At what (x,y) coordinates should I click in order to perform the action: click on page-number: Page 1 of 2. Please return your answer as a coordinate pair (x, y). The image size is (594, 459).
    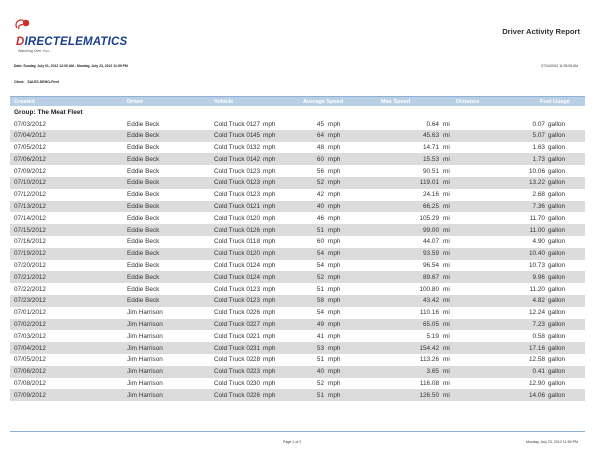
    Looking at the image, I should click on (292, 442).